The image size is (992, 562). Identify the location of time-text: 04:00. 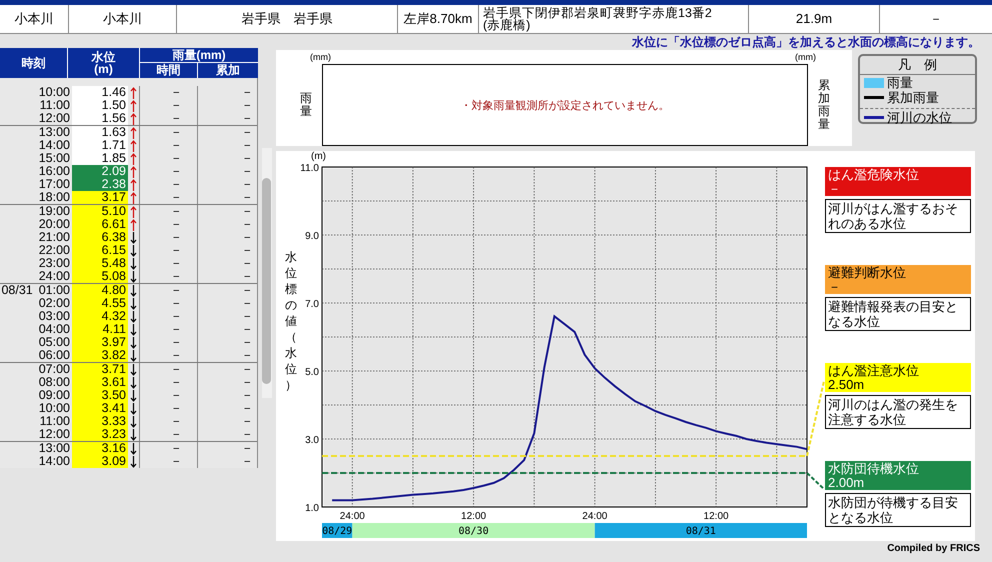
(54, 329).